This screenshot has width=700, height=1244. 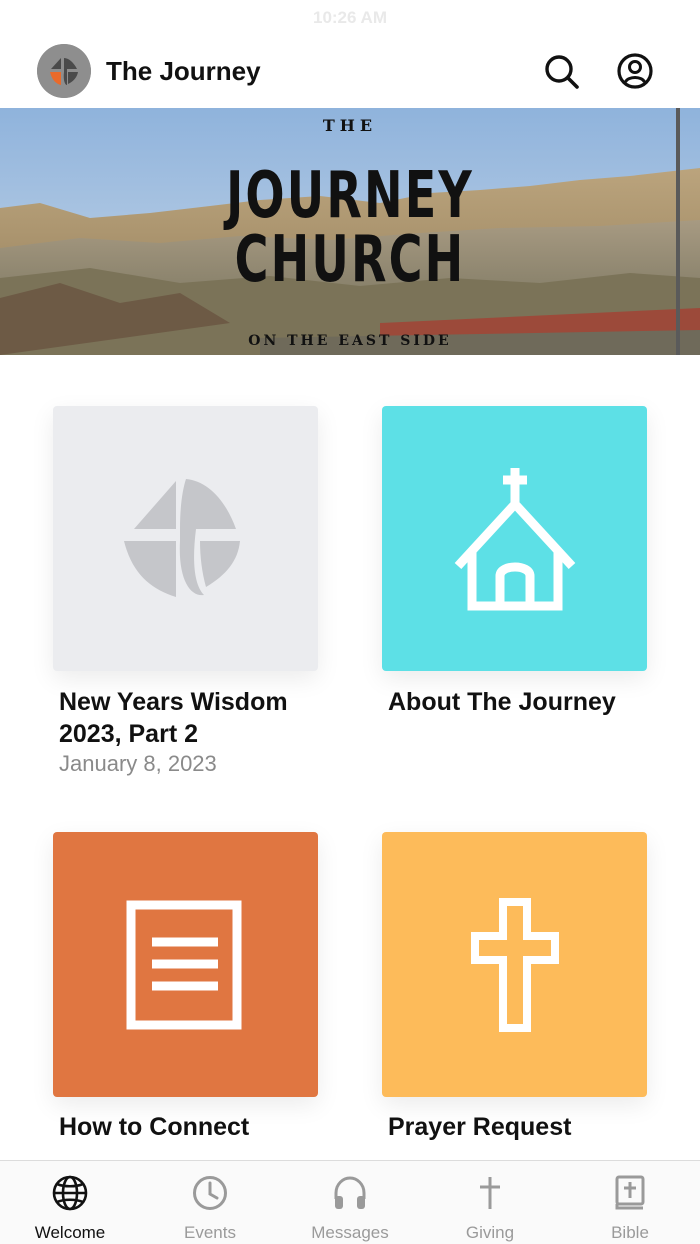 What do you see at coordinates (70, 1193) in the screenshot?
I see `globe-icon` at bounding box center [70, 1193].